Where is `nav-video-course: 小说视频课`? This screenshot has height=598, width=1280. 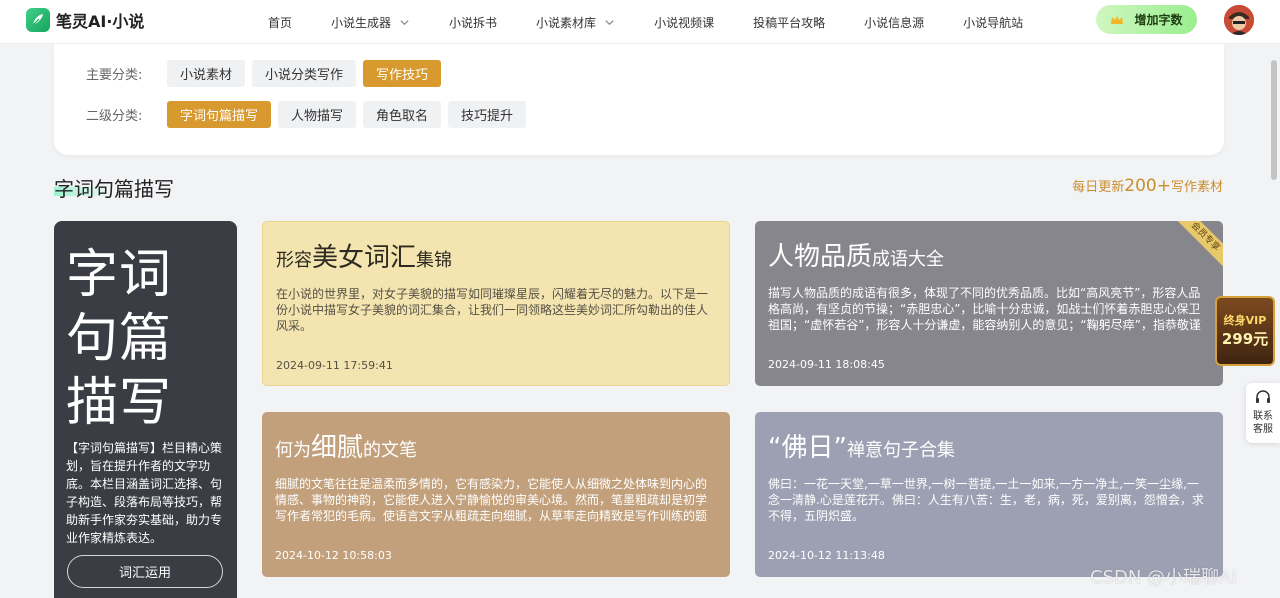 nav-video-course: 小说视频课 is located at coordinates (684, 22).